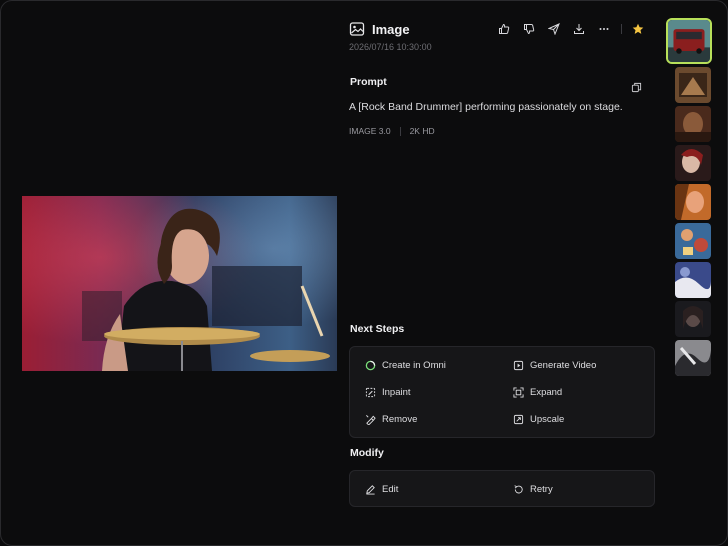  Describe the element at coordinates (604, 29) in the screenshot. I see `more-icon` at that location.